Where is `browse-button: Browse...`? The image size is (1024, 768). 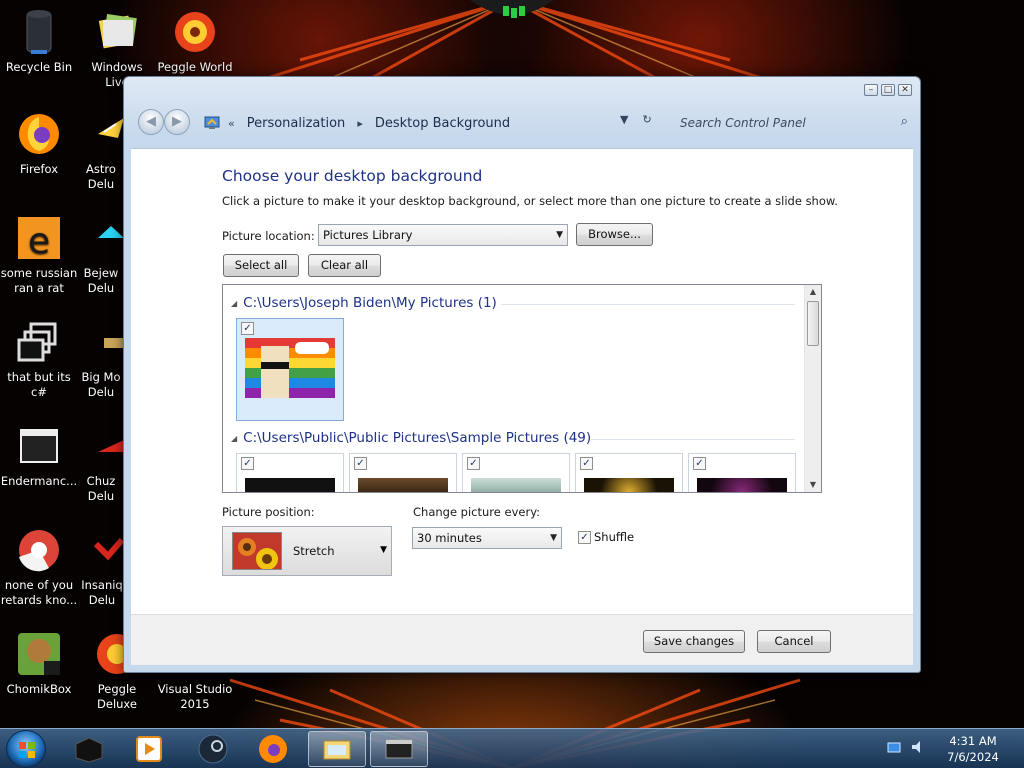
browse-button: Browse... is located at coordinates (614, 234).